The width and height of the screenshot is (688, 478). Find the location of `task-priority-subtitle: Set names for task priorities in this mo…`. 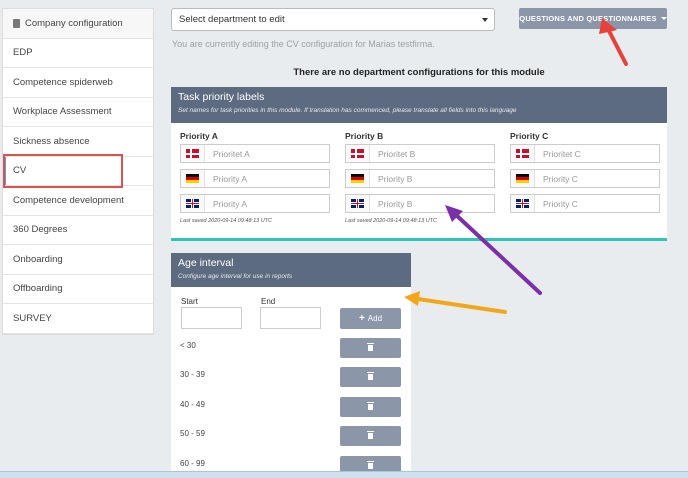

task-priority-subtitle: Set names for task priorities in this mo… is located at coordinates (347, 110).